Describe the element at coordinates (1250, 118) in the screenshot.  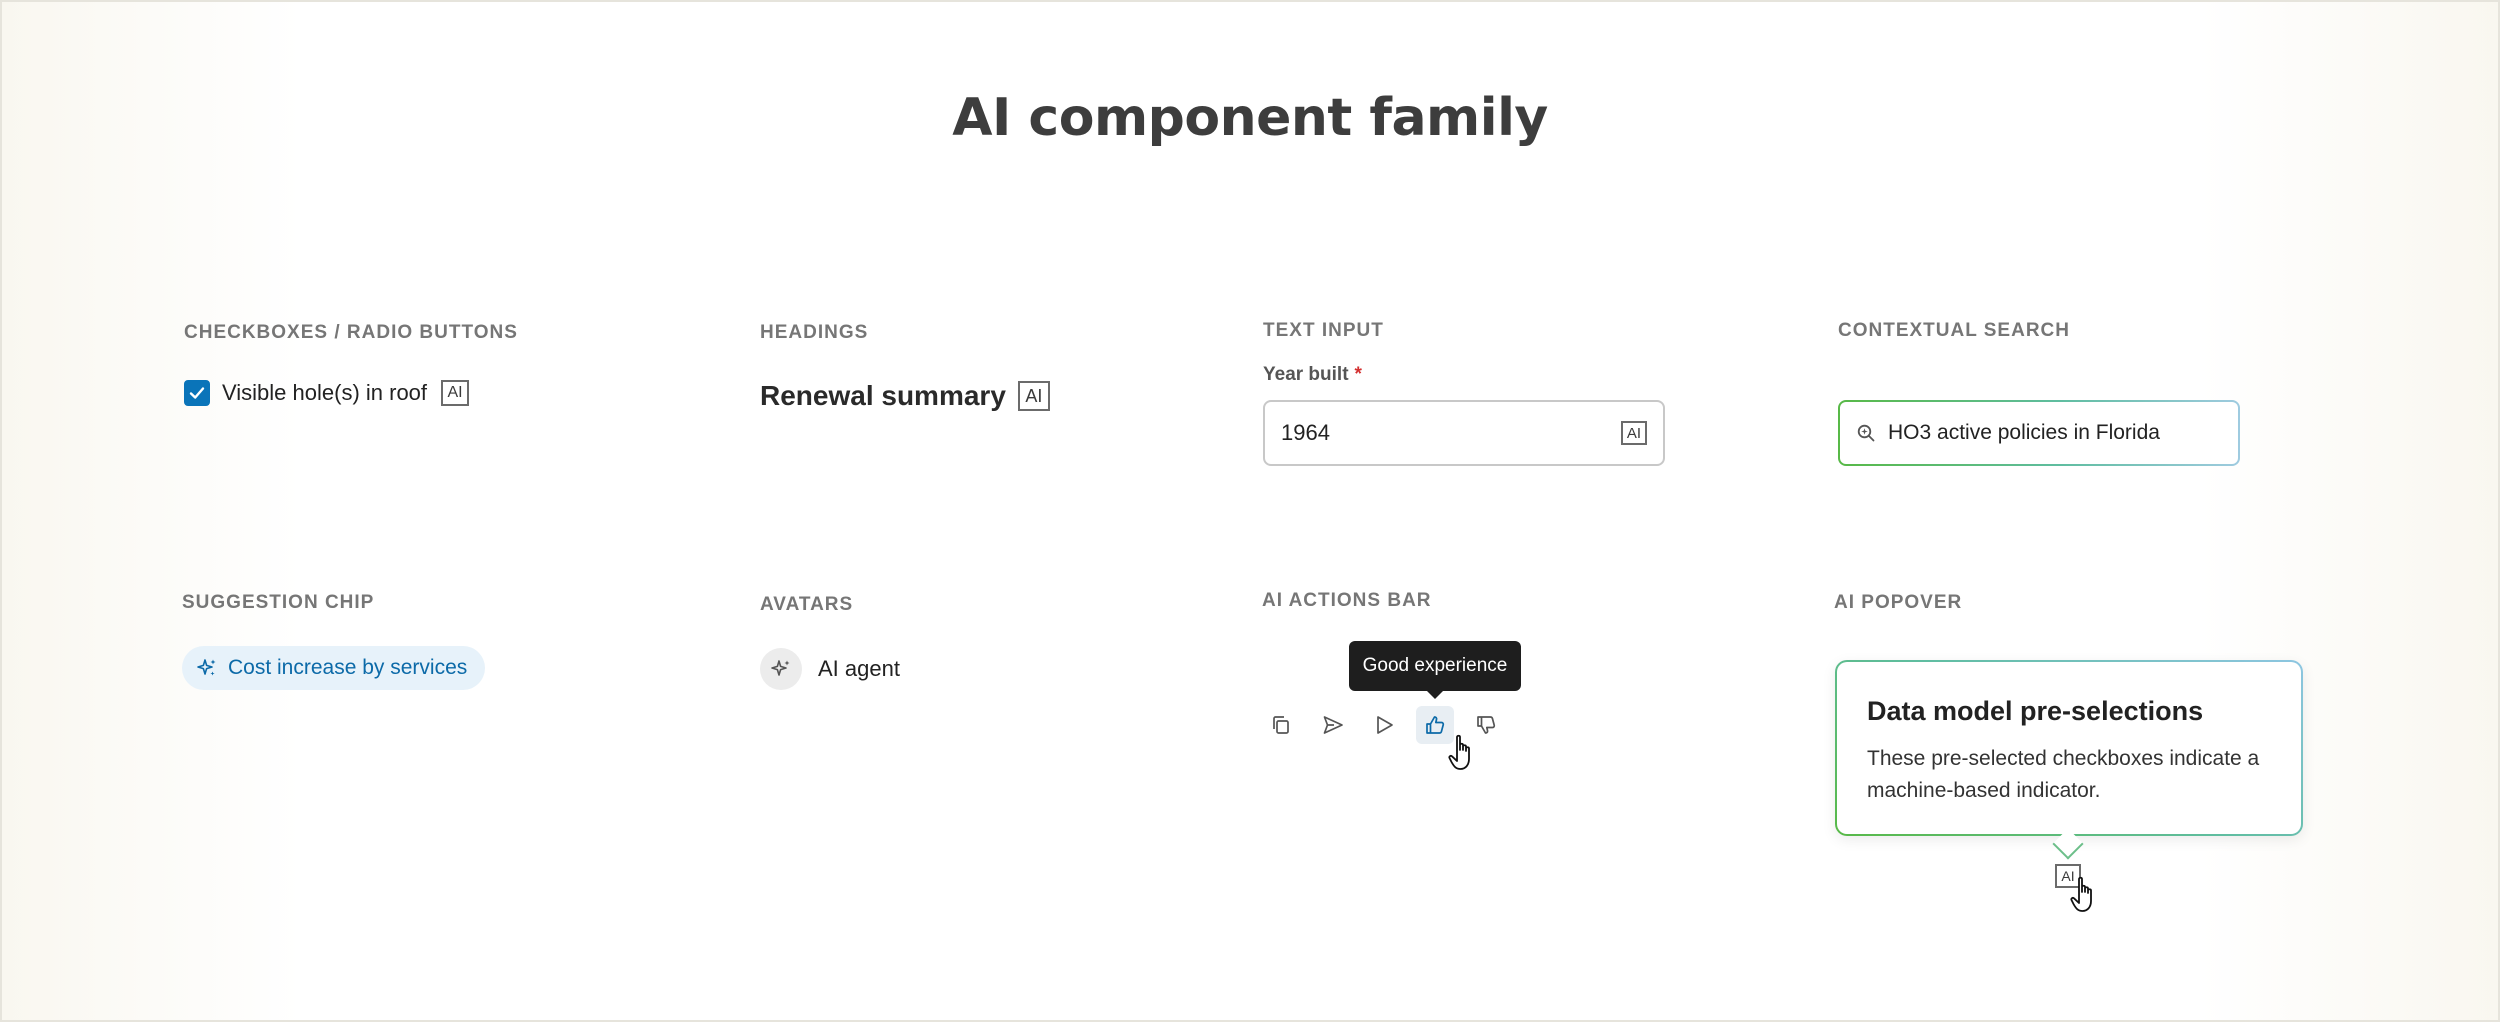
I see `page-title: AI component family` at that location.